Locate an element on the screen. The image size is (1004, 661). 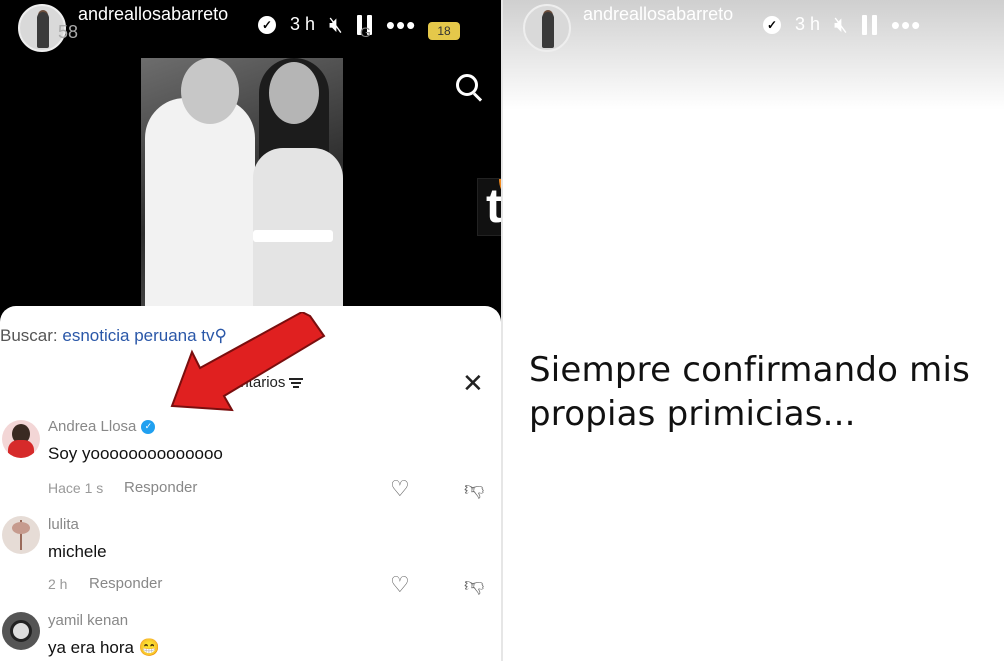
comment-time: Hace 1 s is located at coordinates (76, 488).